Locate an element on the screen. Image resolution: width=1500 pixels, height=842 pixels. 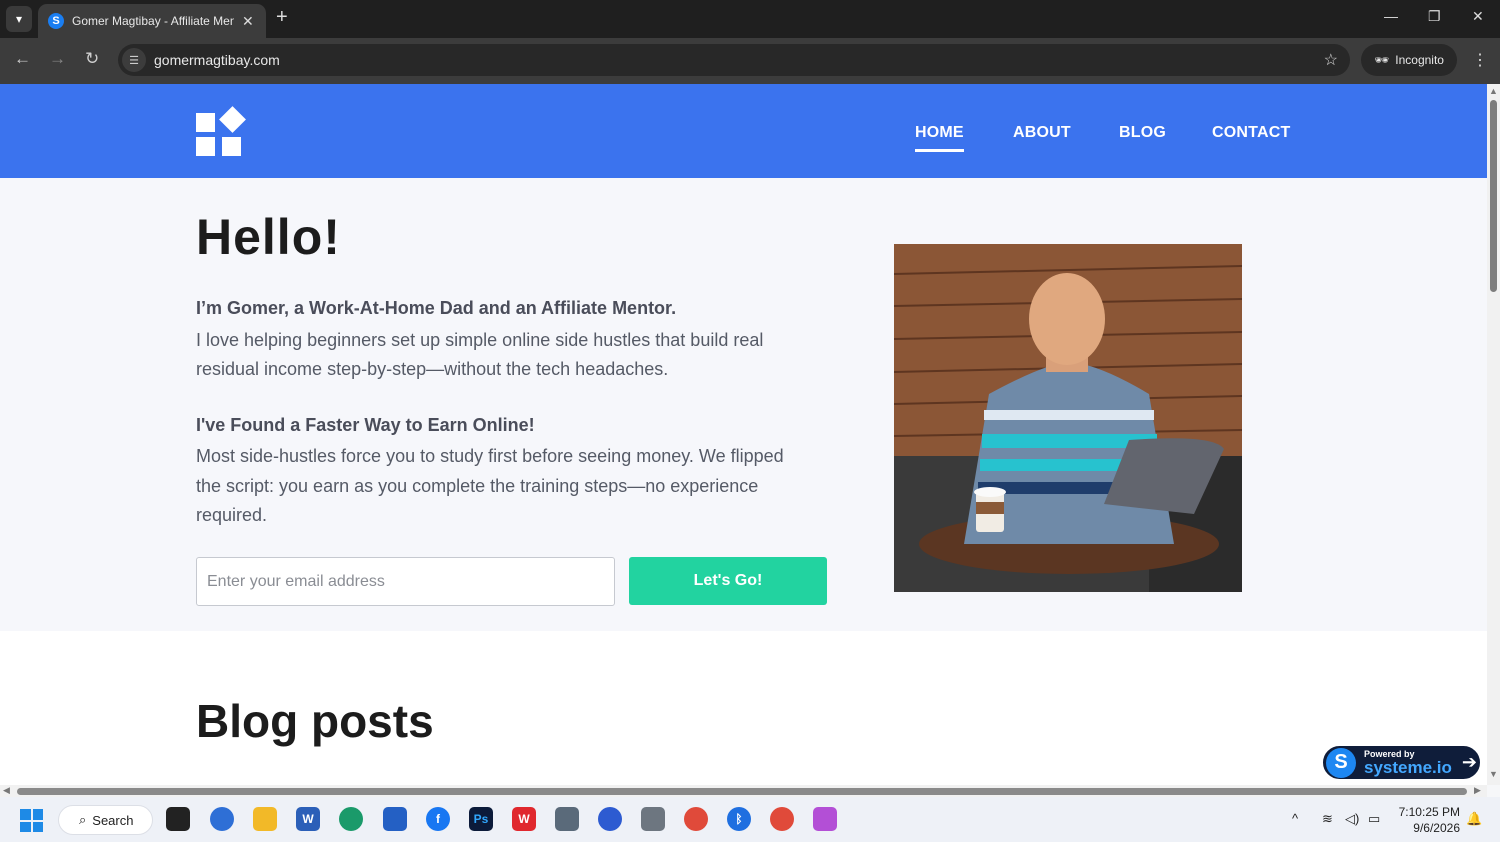
powered-by-text: Powered by systeme.io is located at coordinates (1408, 763).